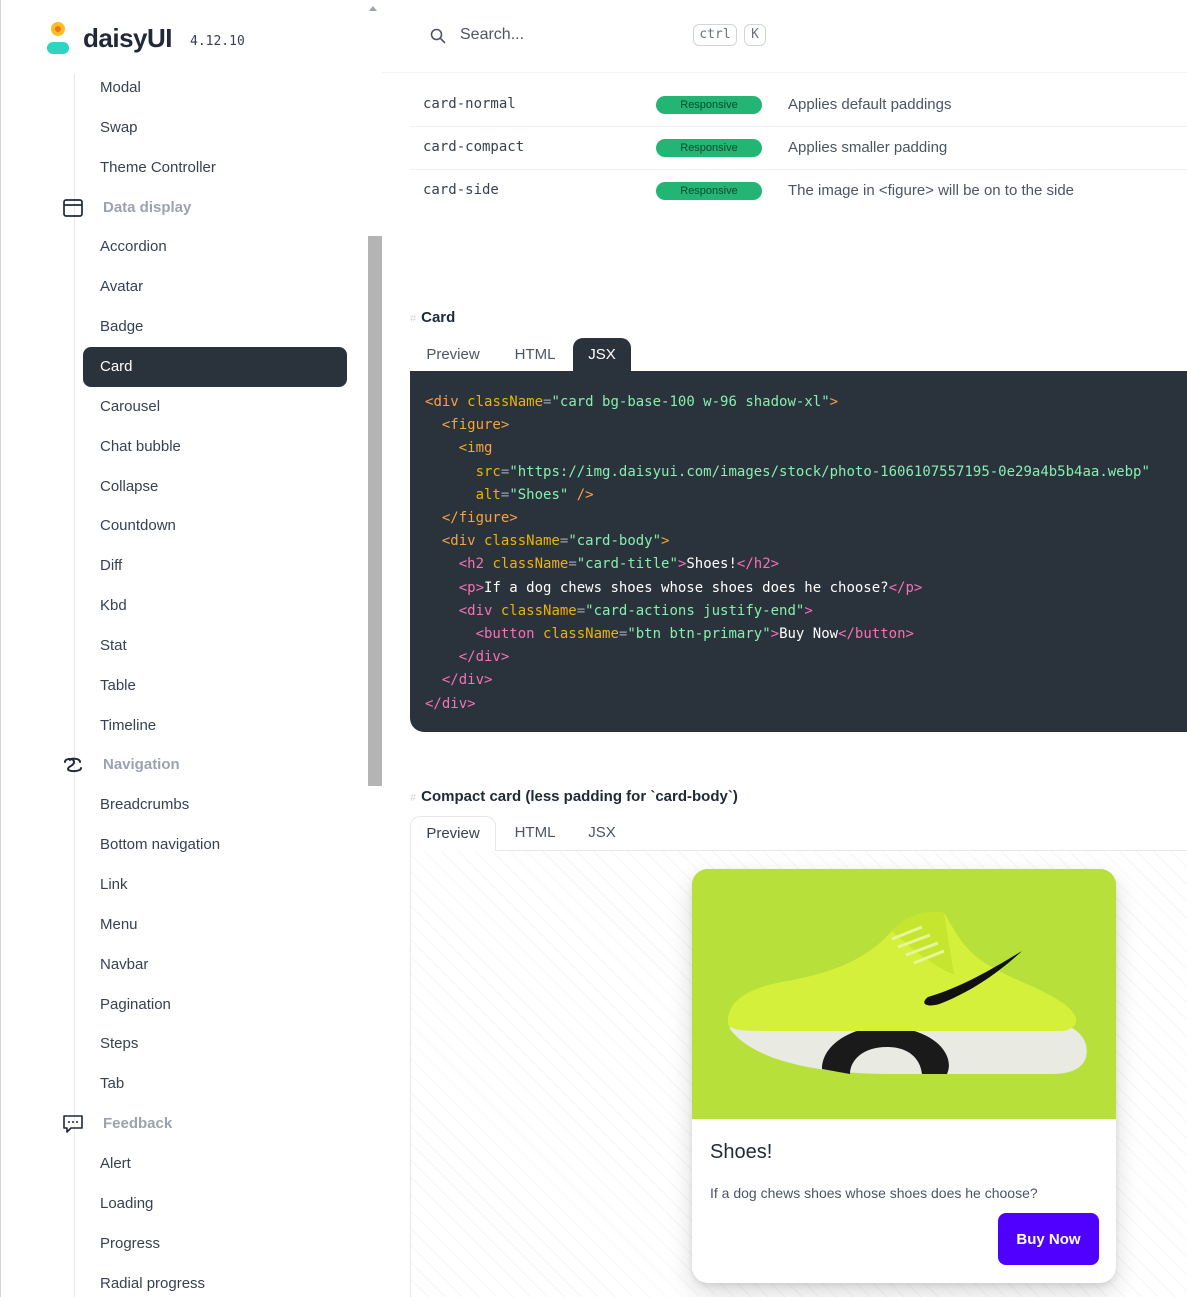 This screenshot has height=1297, width=1187. Describe the element at coordinates (215, 447) in the screenshot. I see `sidebar-item-chat-bubble: Chat bubble` at that location.